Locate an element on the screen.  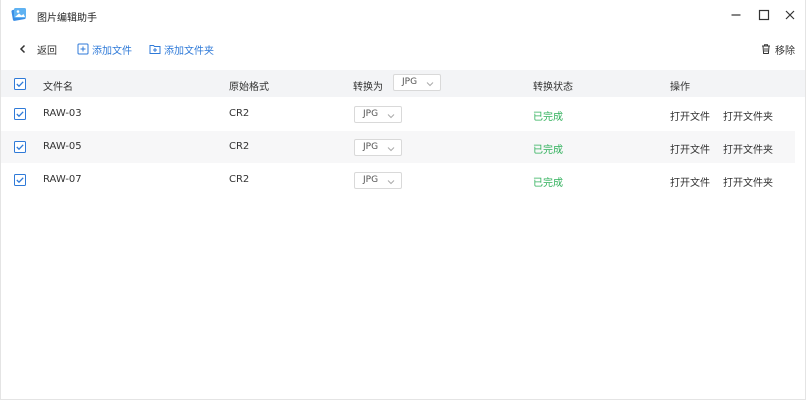
global-format-select: JPG is located at coordinates (417, 82).